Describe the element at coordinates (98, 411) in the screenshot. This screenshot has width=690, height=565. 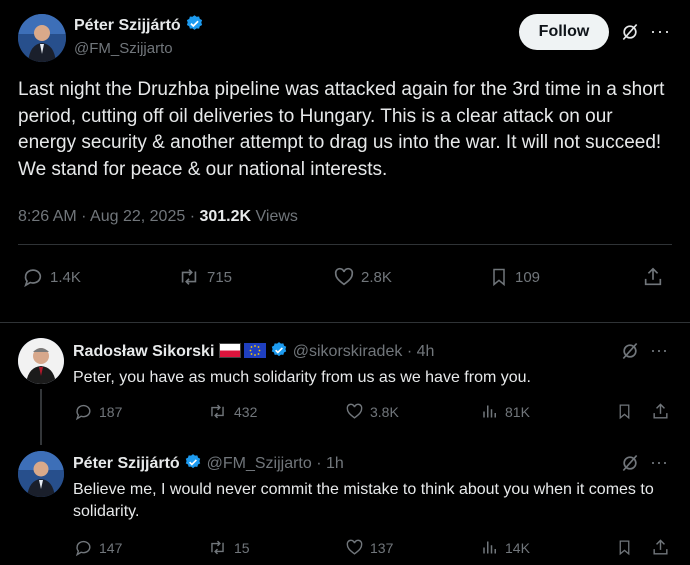
I see `reply-button: 187` at that location.